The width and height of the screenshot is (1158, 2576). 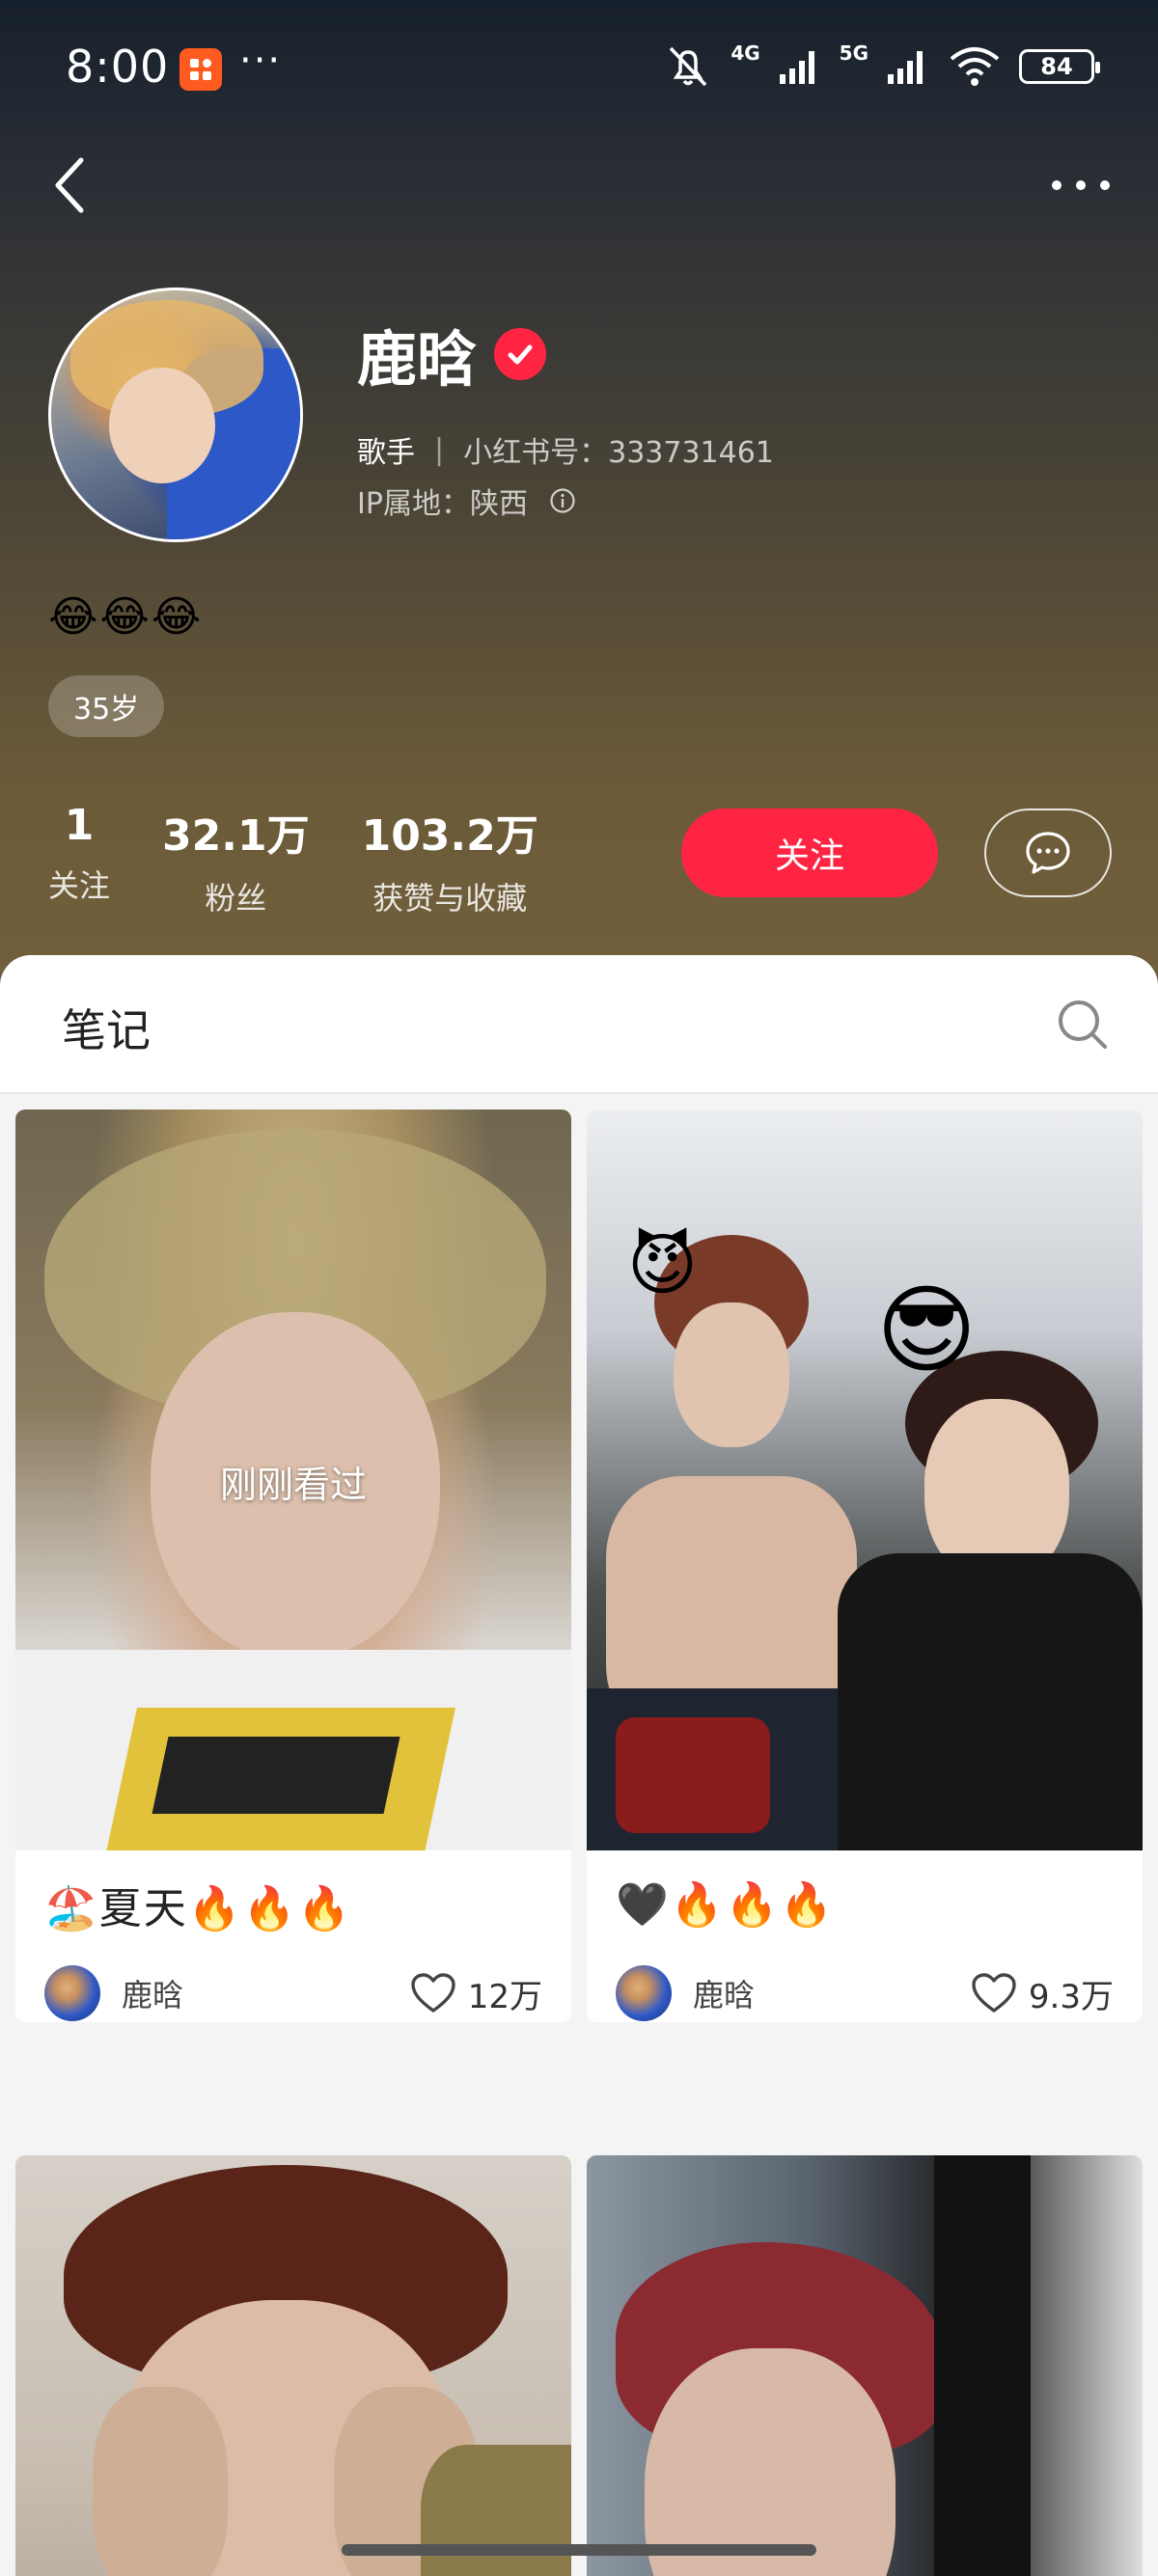 I want to click on note-image: 刚刚看过, so click(x=293, y=1480).